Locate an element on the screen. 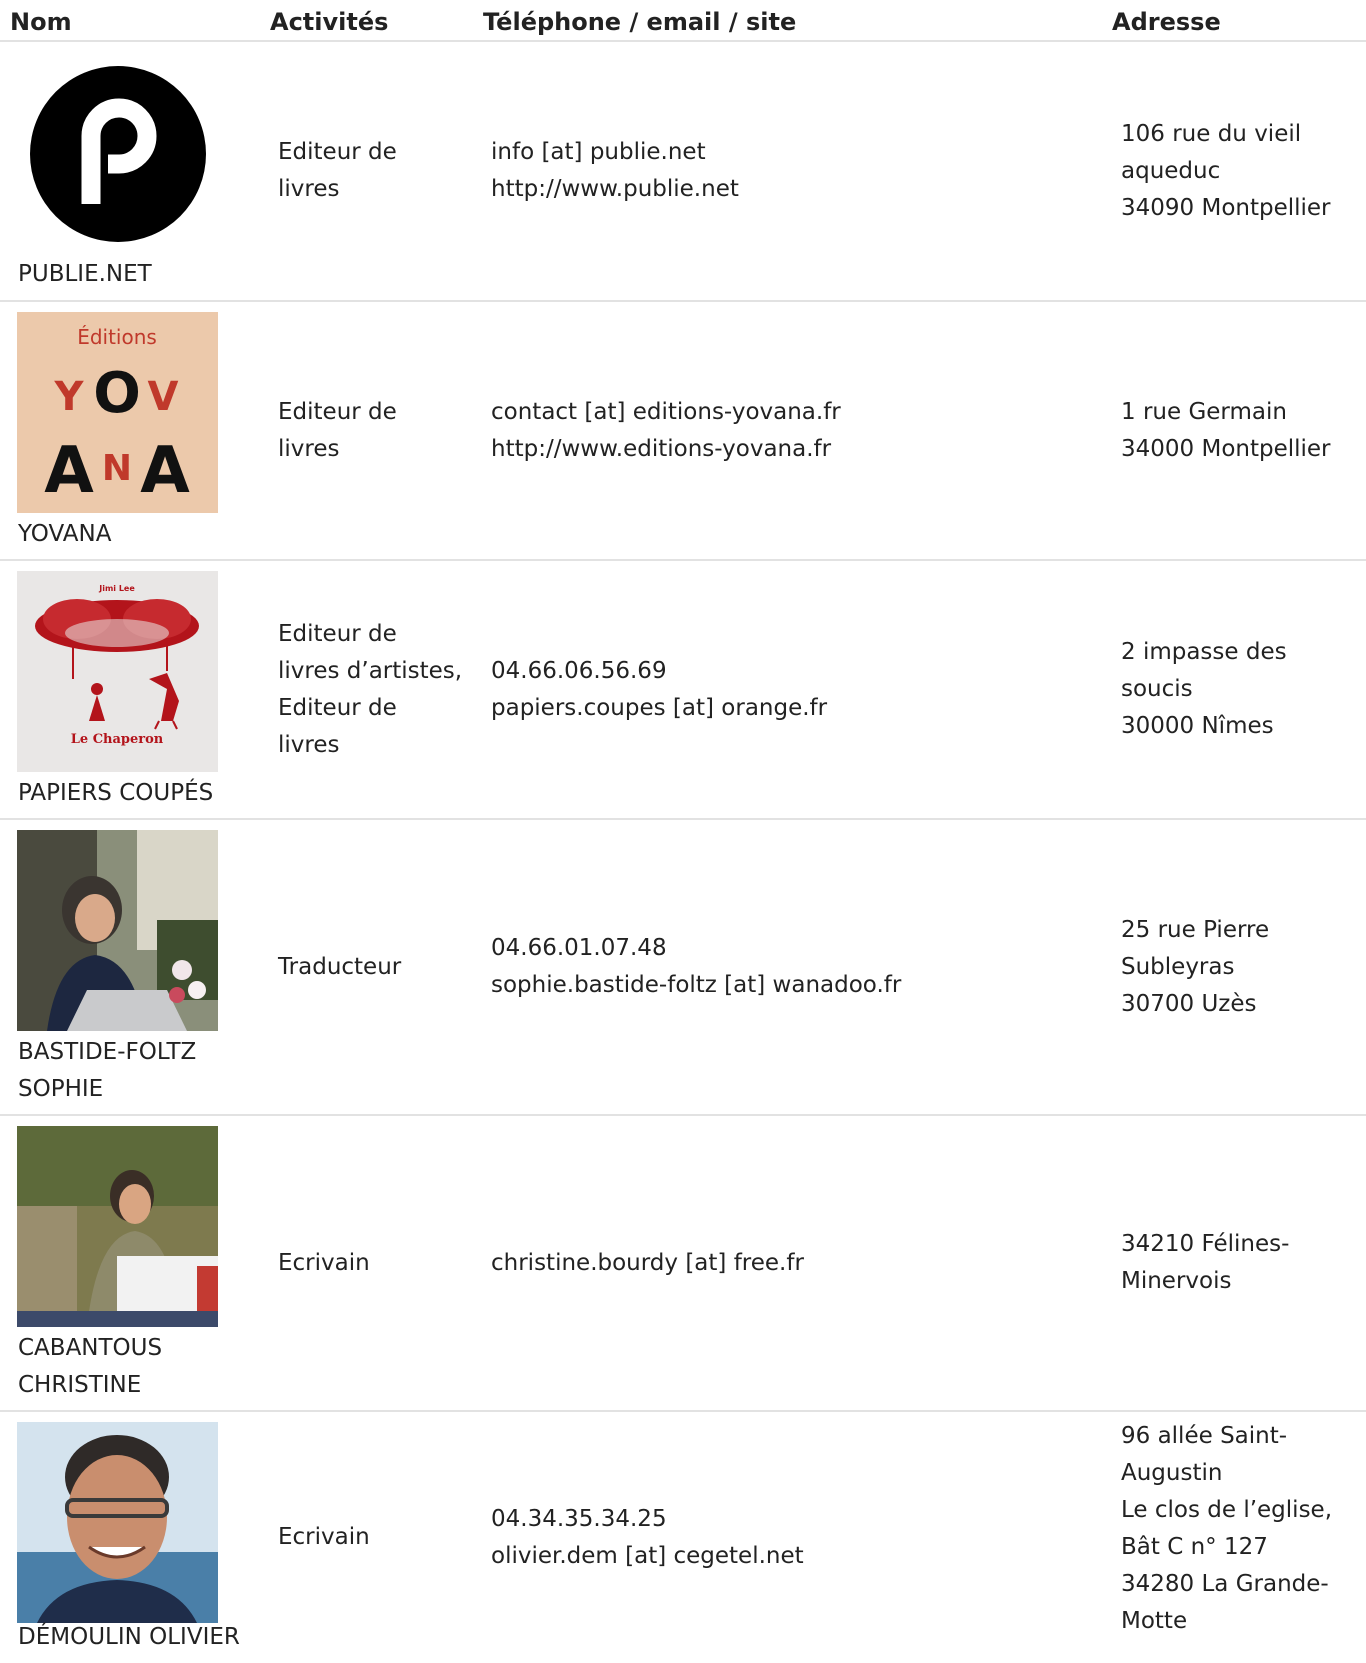 The image size is (1366, 1663). row-name: YOVANA is located at coordinates (138, 534).